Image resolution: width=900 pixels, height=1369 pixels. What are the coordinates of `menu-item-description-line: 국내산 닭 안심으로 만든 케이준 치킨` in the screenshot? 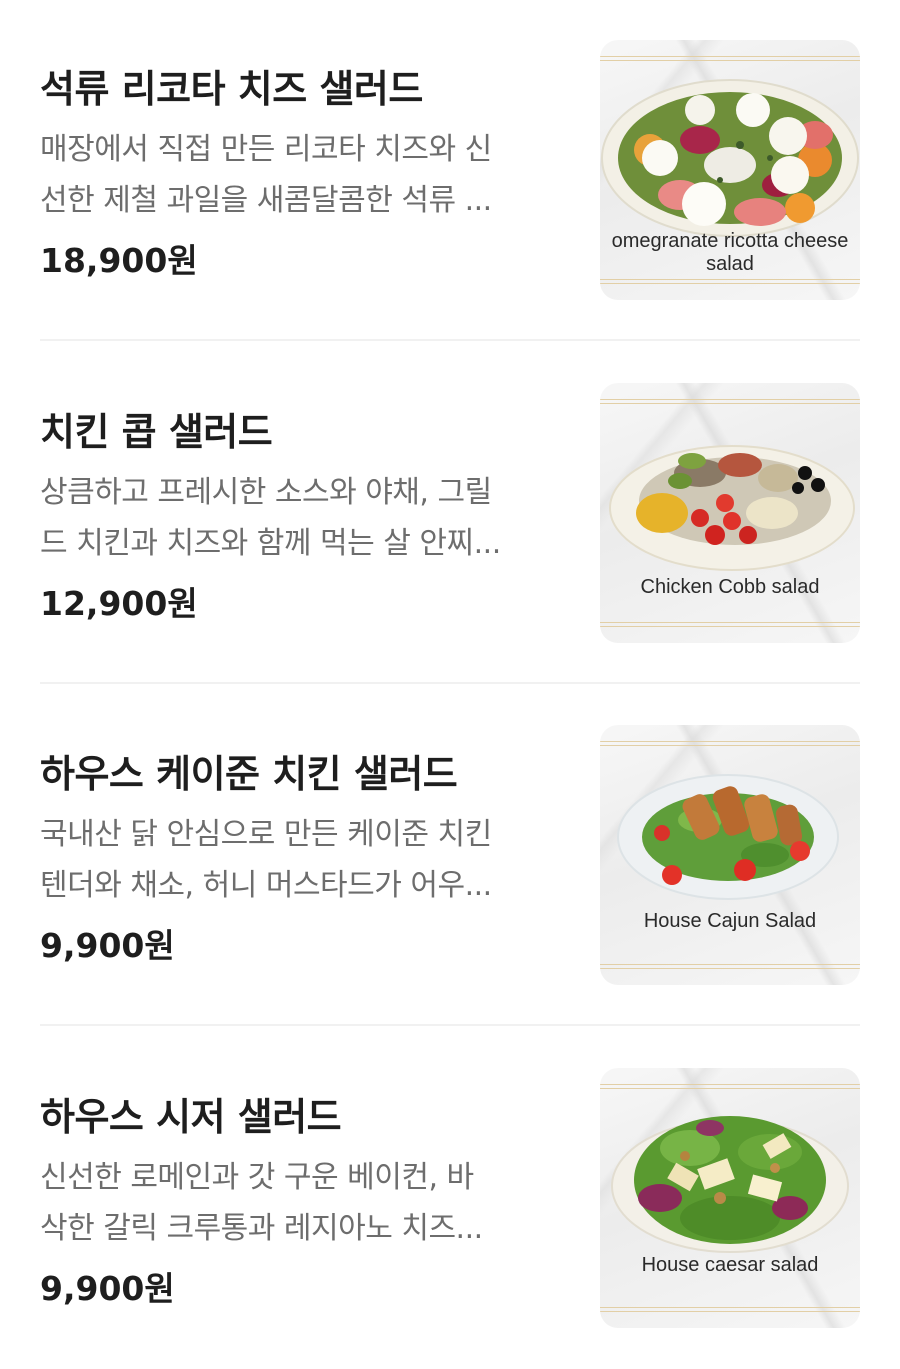 It's located at (266, 834).